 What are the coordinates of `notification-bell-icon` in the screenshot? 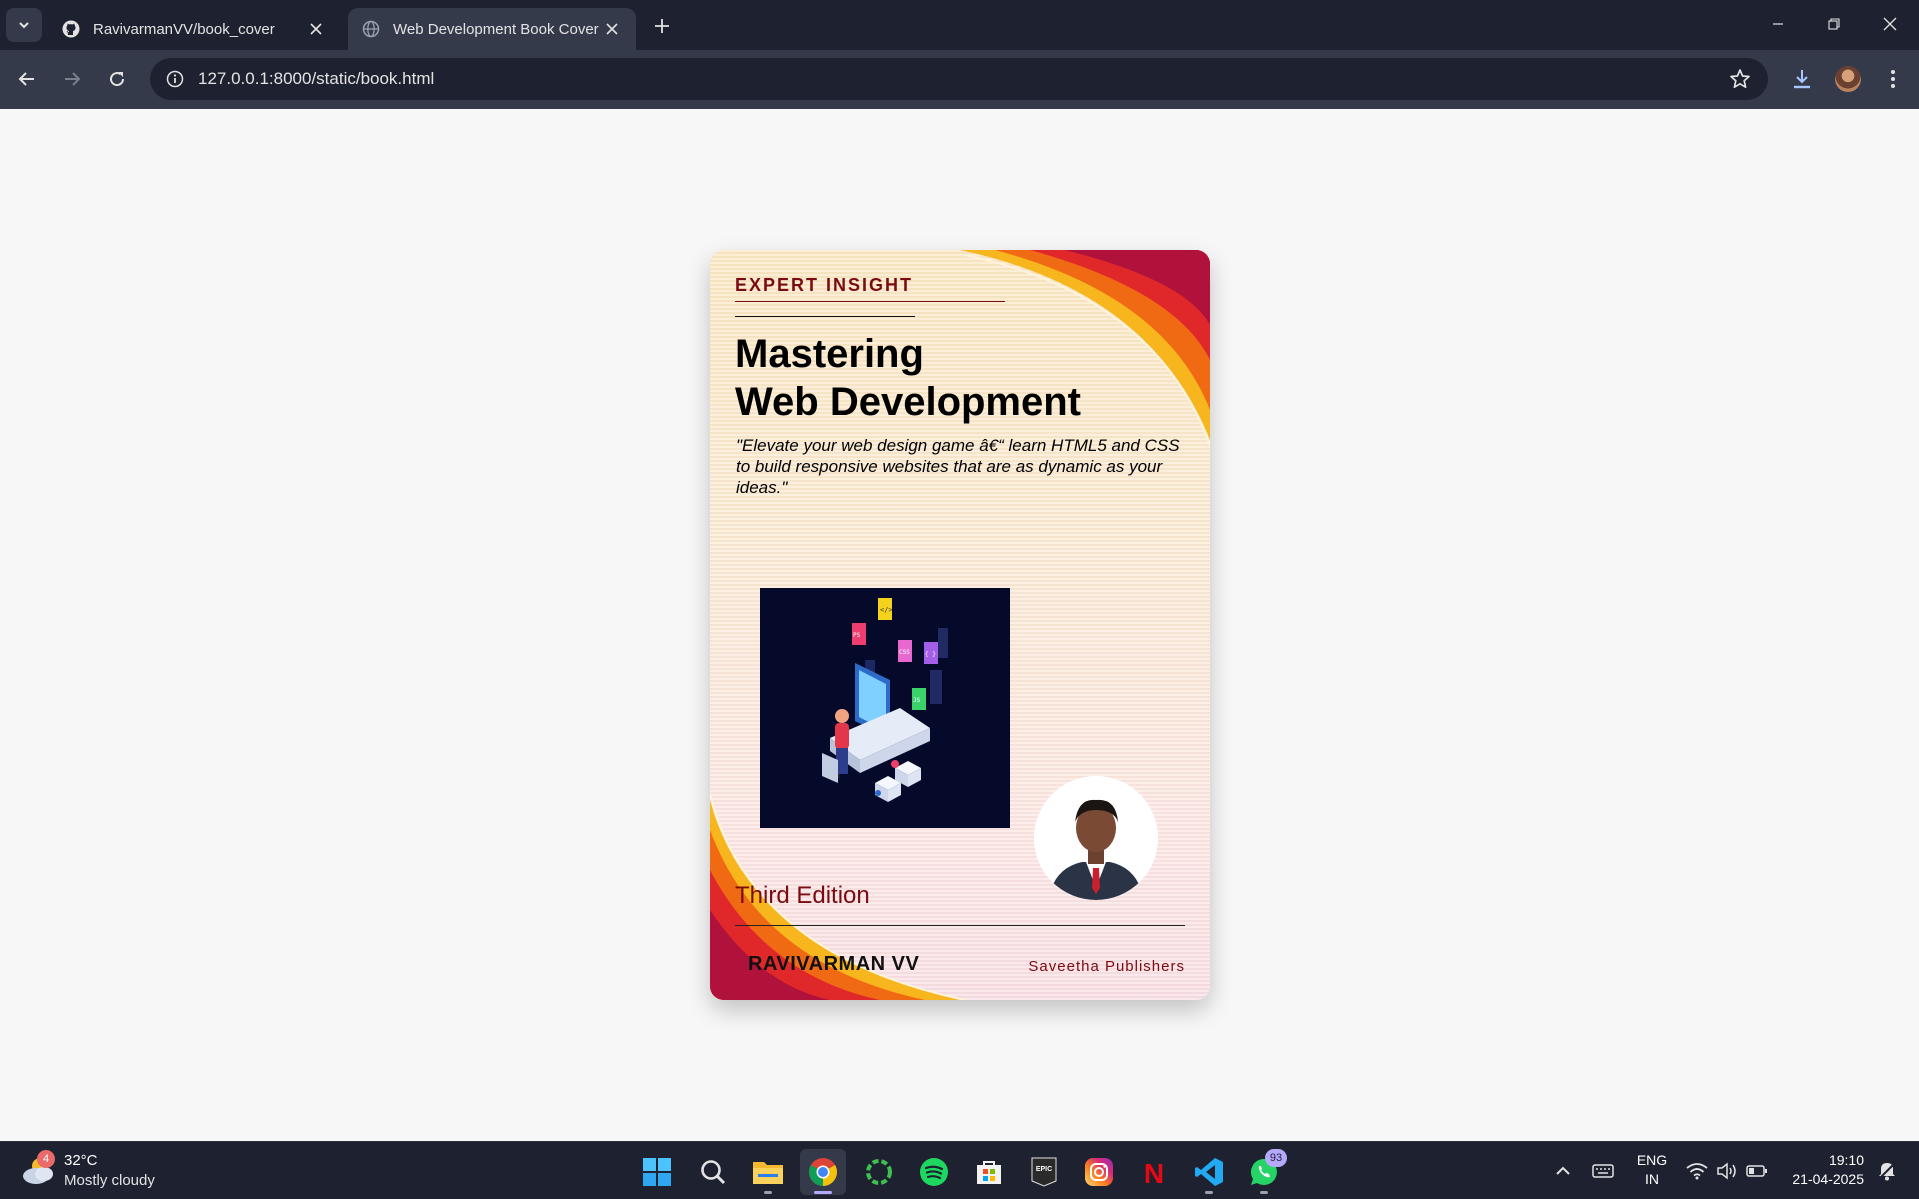 It's located at (1887, 1171).